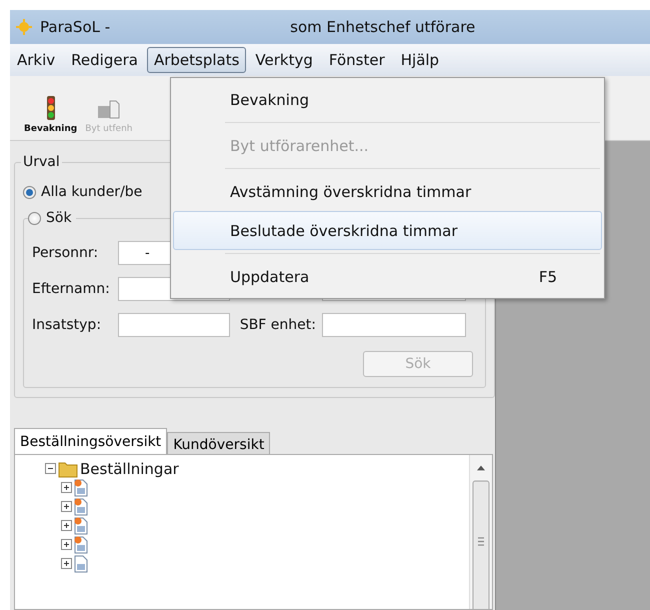 Image resolution: width=650 pixels, height=610 pixels. I want to click on field-label: Personnr:, so click(66, 253).